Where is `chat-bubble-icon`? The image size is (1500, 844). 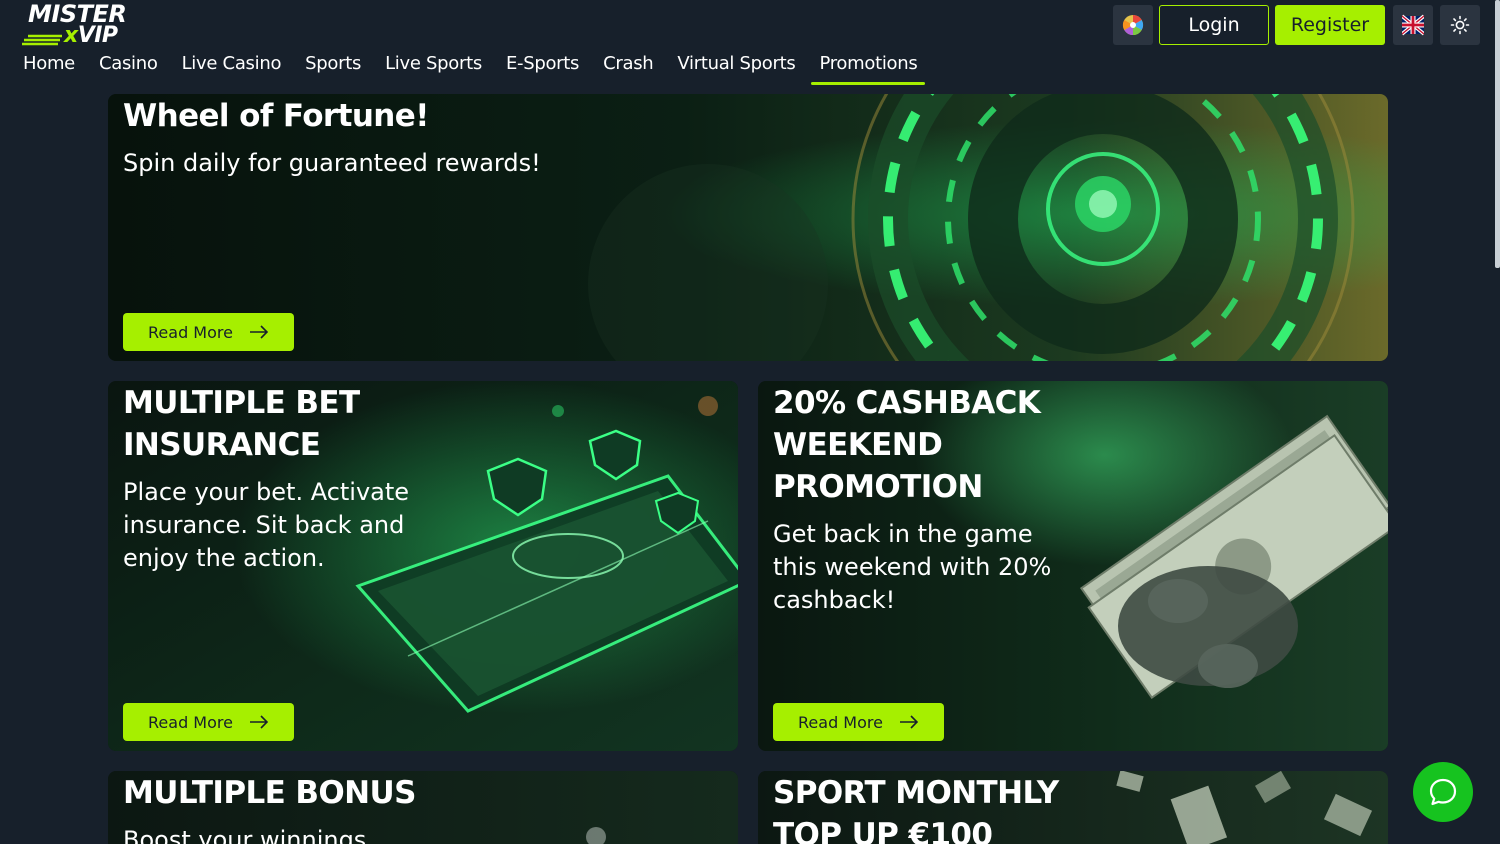 chat-bubble-icon is located at coordinates (1443, 792).